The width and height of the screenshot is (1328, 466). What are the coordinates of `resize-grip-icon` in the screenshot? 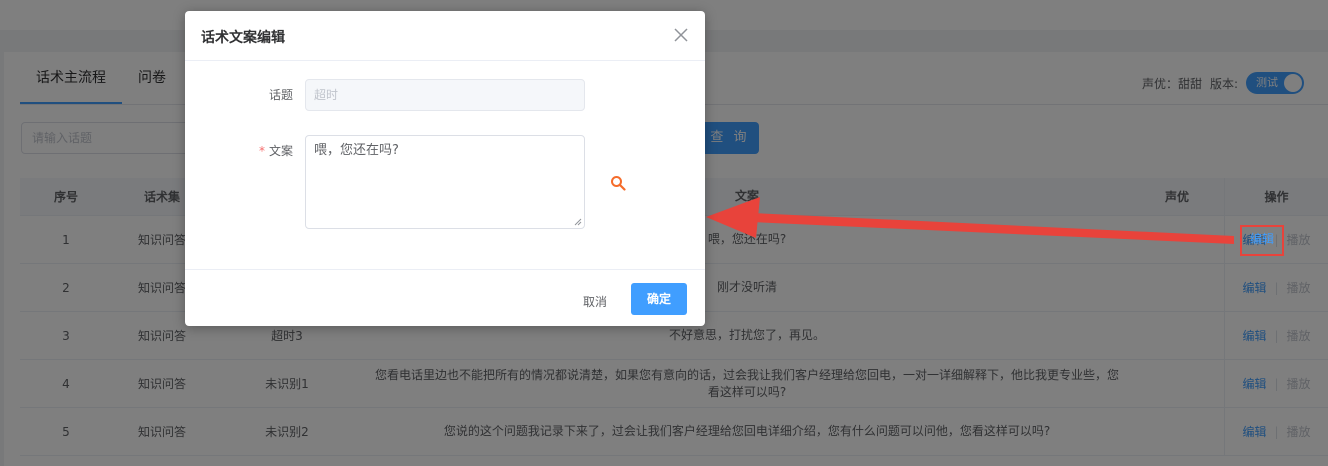 It's located at (578, 222).